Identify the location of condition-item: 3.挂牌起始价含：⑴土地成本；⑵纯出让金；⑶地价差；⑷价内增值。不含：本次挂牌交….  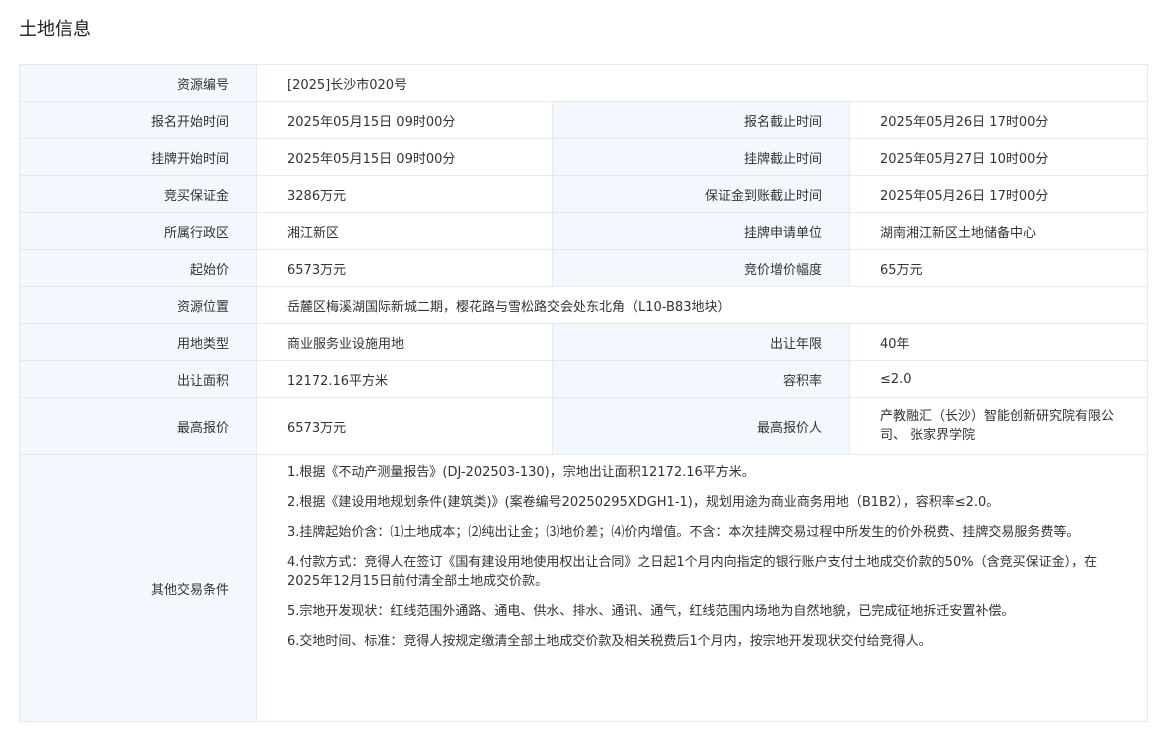
(704, 532).